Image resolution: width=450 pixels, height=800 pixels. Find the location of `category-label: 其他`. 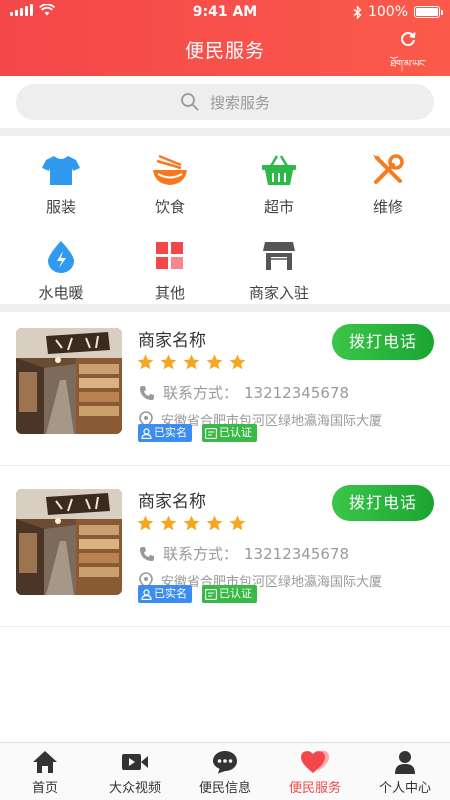

category-label: 其他 is located at coordinates (169, 293).